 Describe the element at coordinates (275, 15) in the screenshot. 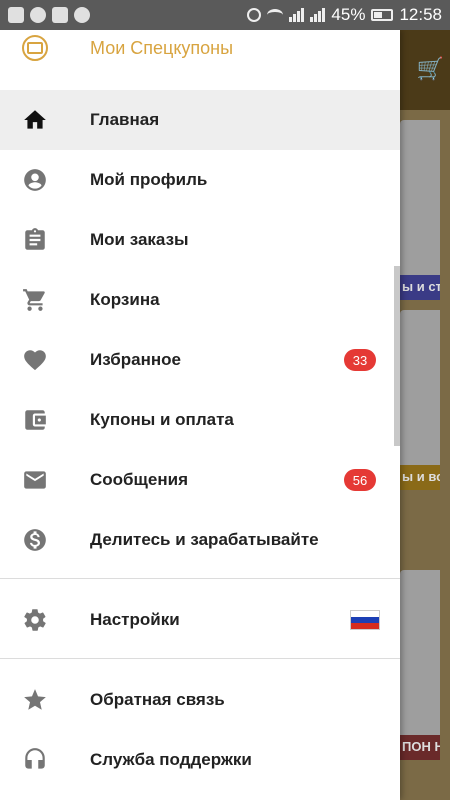

I see `wifi-icon` at that location.